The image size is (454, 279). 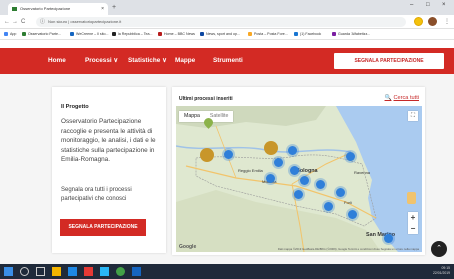 What do you see at coordinates (185, 61) in the screenshot?
I see `nav-mappe: Mappe` at bounding box center [185, 61].